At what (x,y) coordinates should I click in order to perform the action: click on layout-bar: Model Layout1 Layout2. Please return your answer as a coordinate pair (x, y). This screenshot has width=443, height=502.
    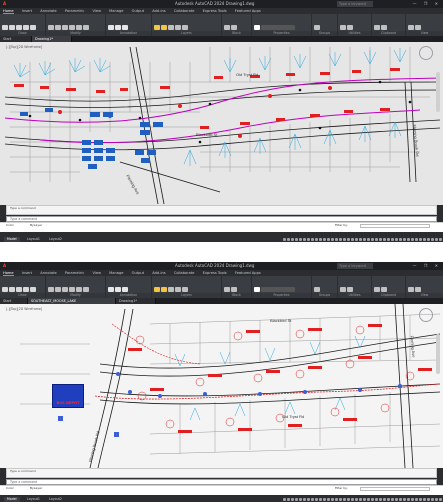
    Looking at the image, I should click on (221, 499).